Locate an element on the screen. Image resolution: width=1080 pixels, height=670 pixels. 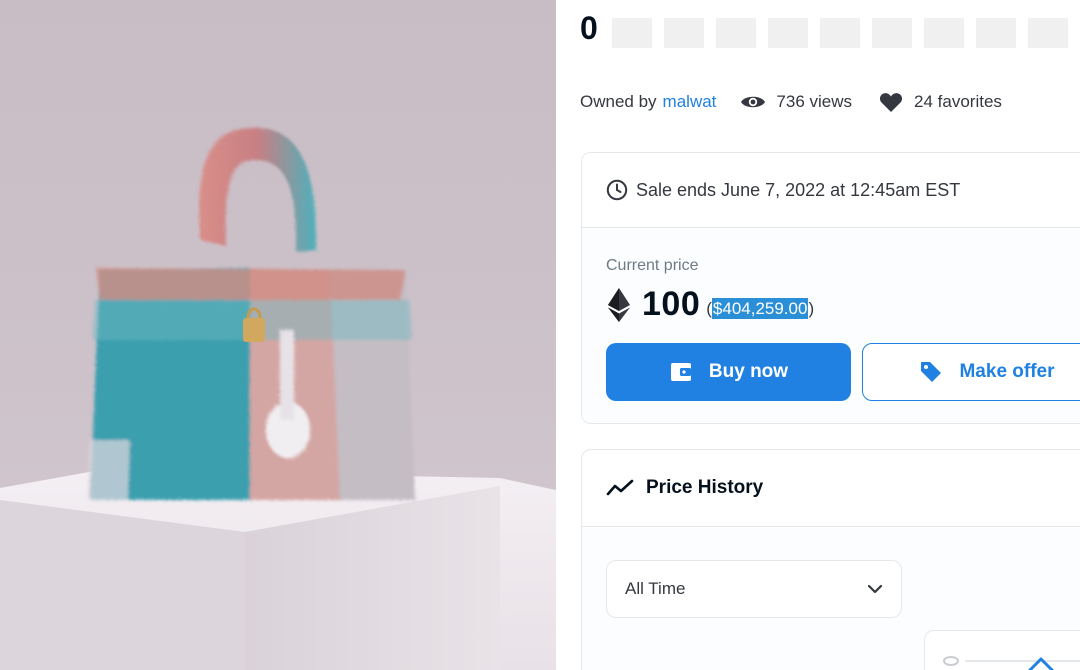
price-history-title: Price History is located at coordinates (705, 487).